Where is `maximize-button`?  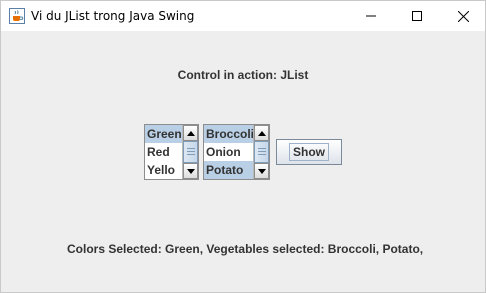
maximize-button is located at coordinates (417, 16).